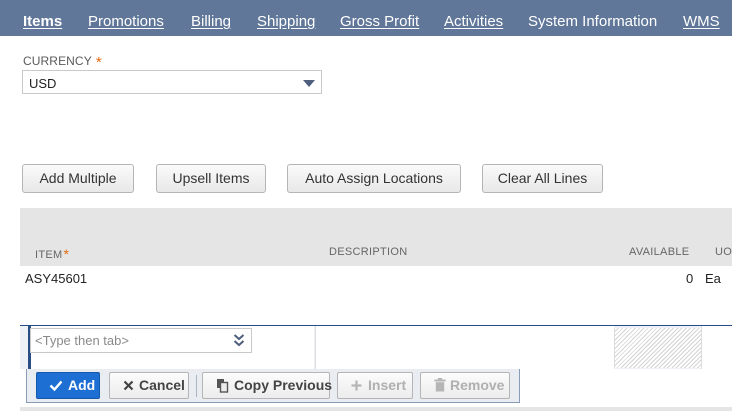 The image size is (732, 411). What do you see at coordinates (387, 385) in the screenshot?
I see `insert-label: Insert` at bounding box center [387, 385].